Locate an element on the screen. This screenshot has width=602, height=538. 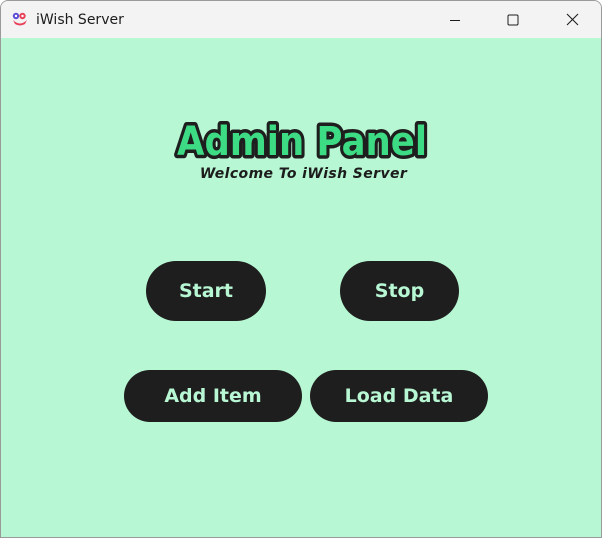
minimize-icon is located at coordinates (455, 20).